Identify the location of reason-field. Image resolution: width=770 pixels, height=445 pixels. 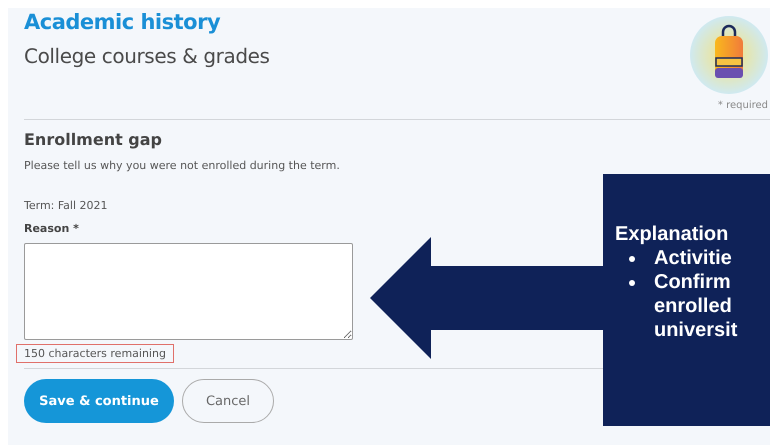
(188, 291).